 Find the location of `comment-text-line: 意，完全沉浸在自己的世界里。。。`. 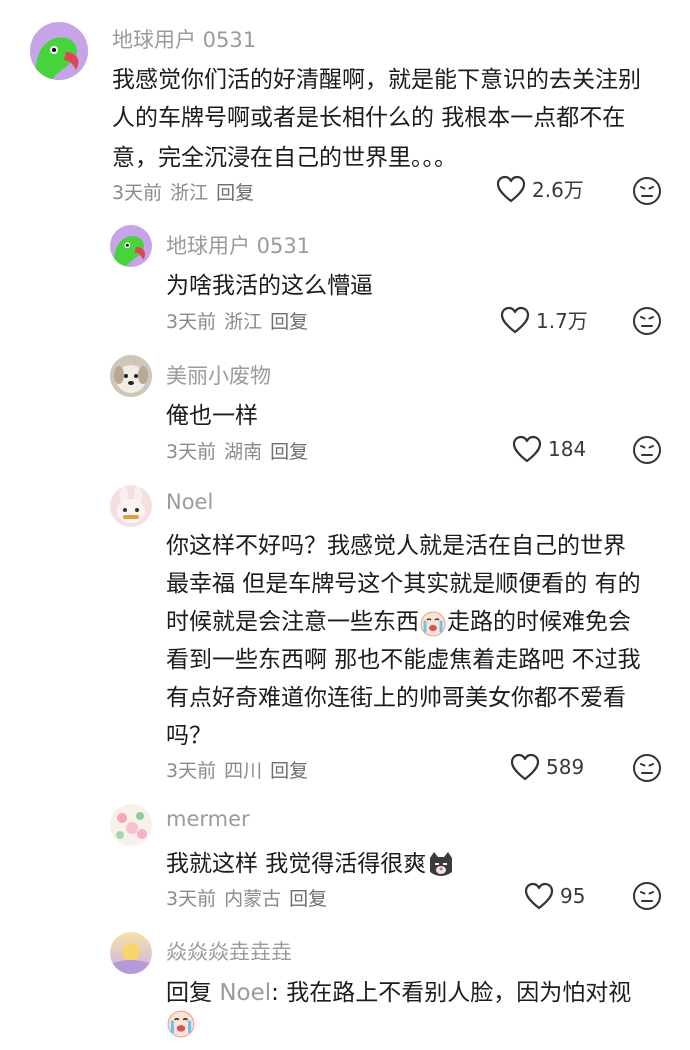

comment-text-line: 意，完全沉浸在自己的世界里。。。 is located at coordinates (284, 158).